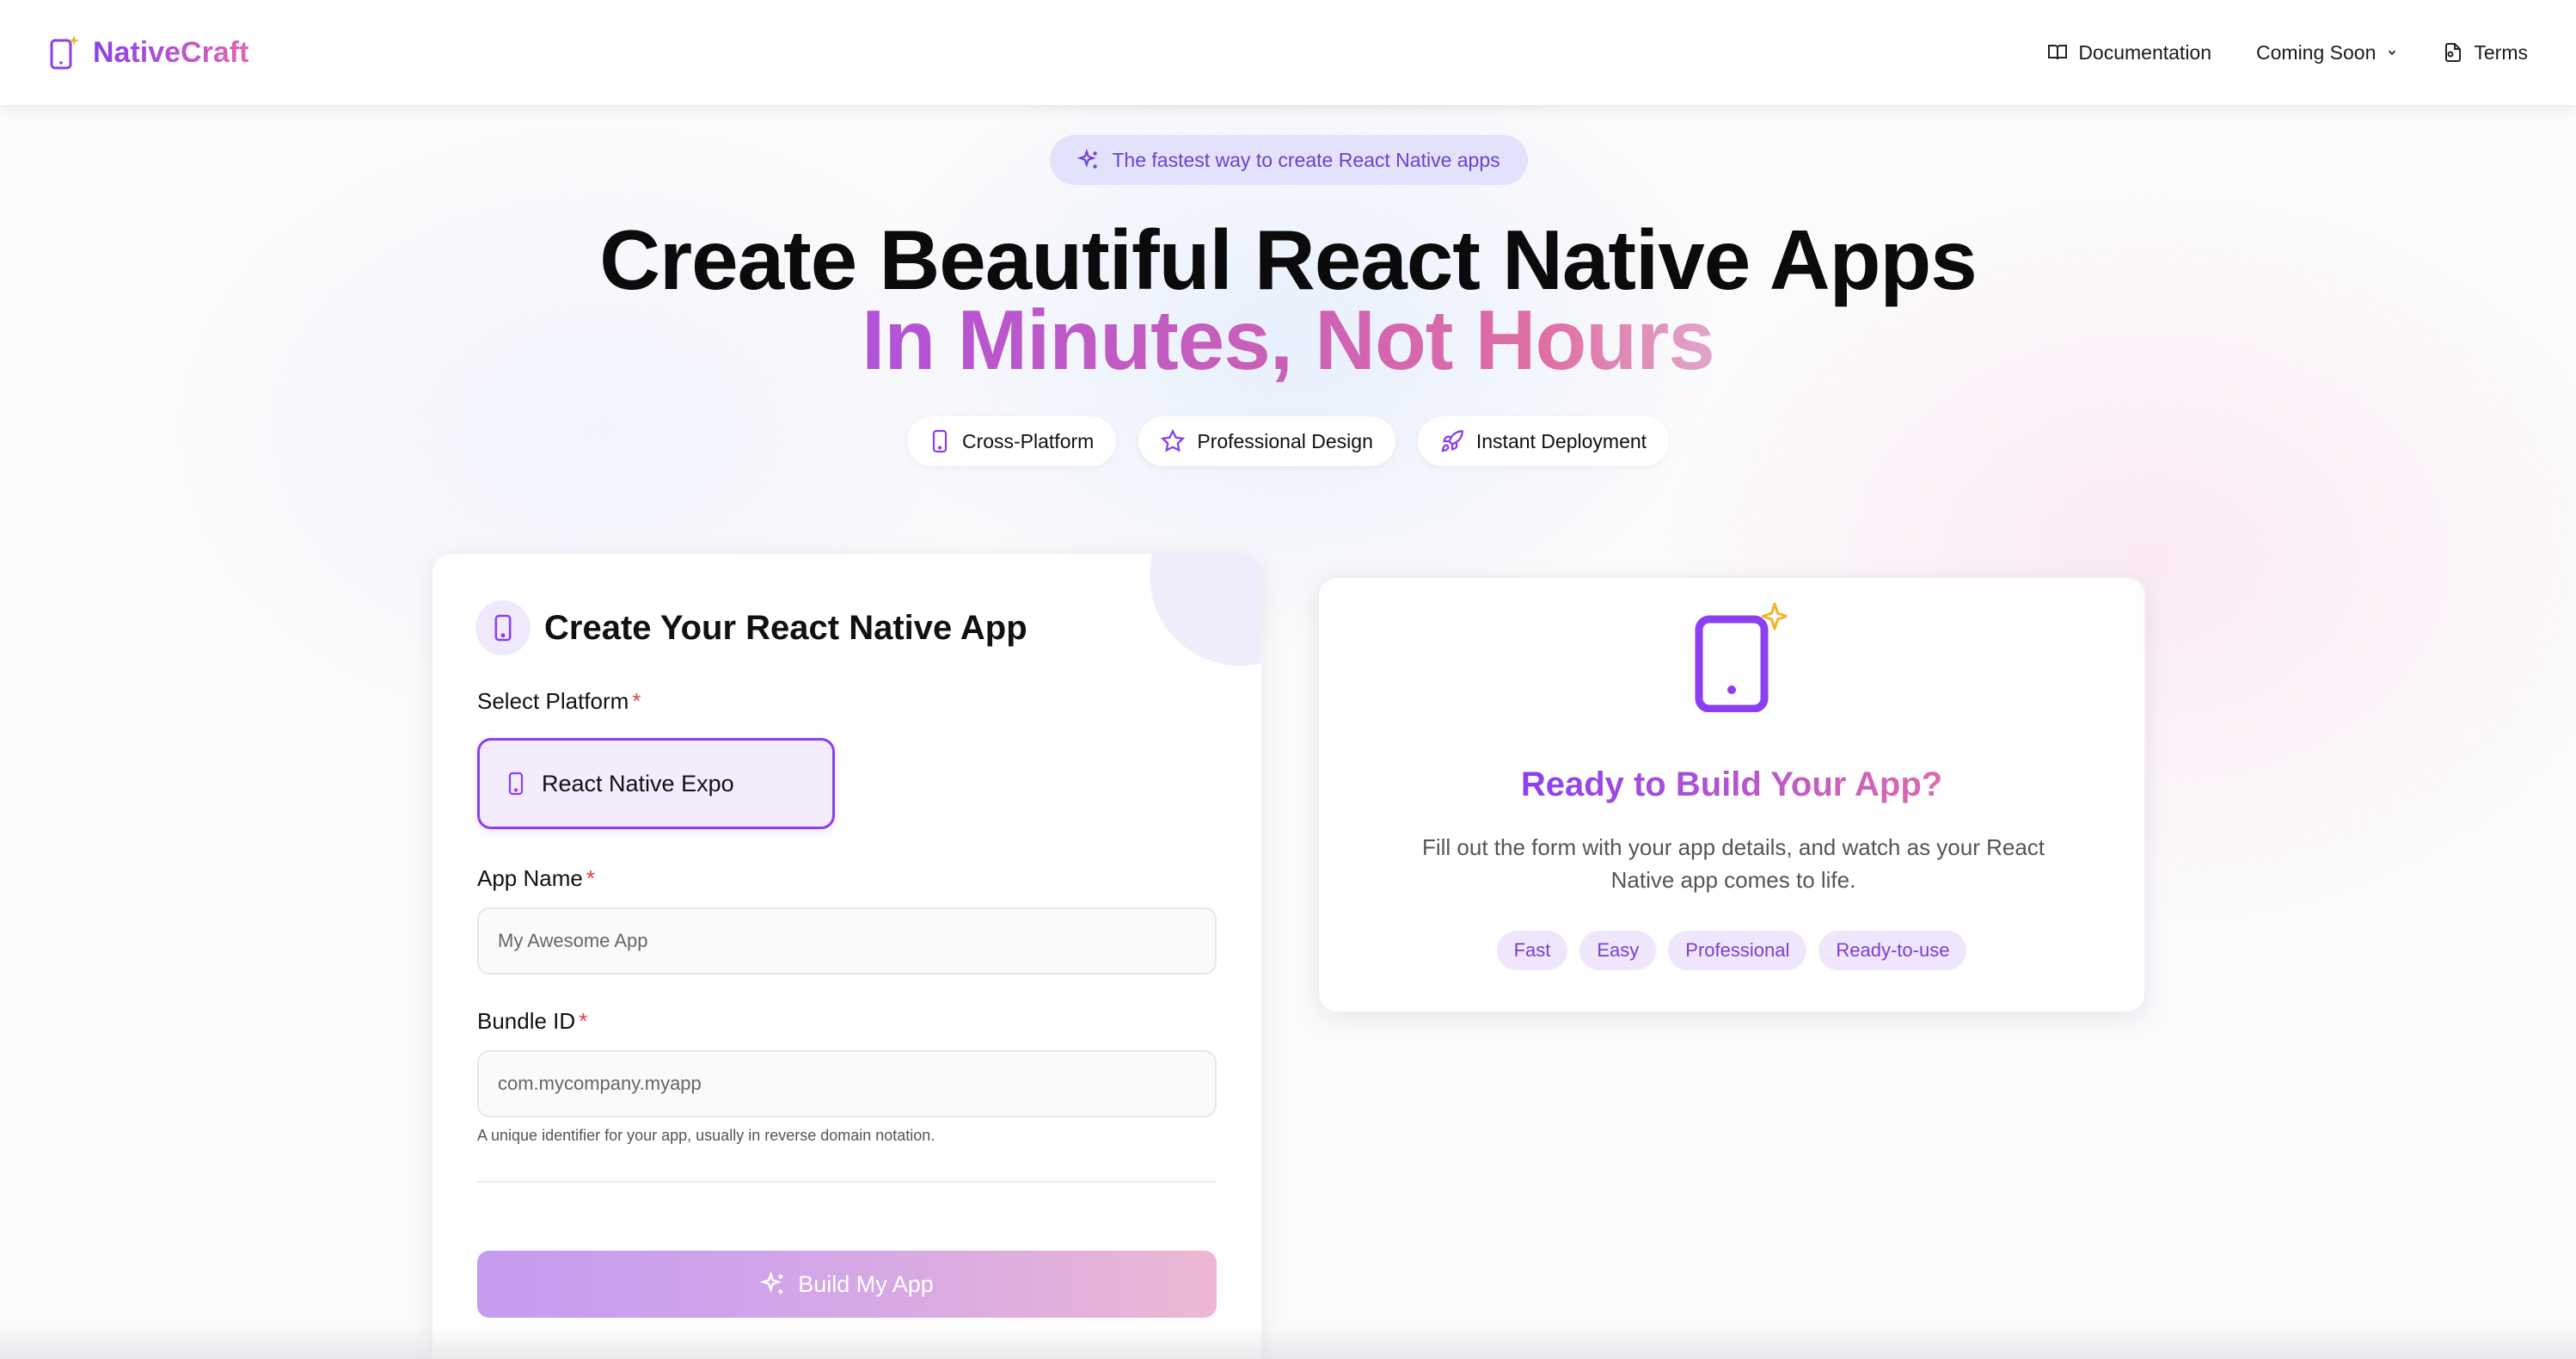  I want to click on platform-option-react-native-expo: React Native Expo, so click(656, 784).